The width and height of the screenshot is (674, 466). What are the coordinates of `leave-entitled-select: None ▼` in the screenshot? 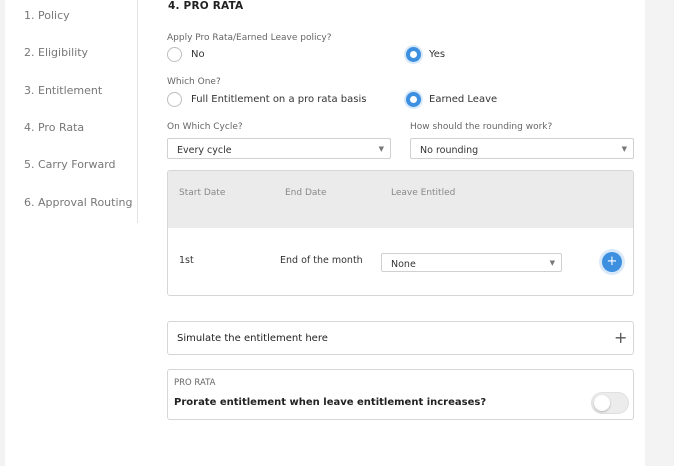 It's located at (471, 262).